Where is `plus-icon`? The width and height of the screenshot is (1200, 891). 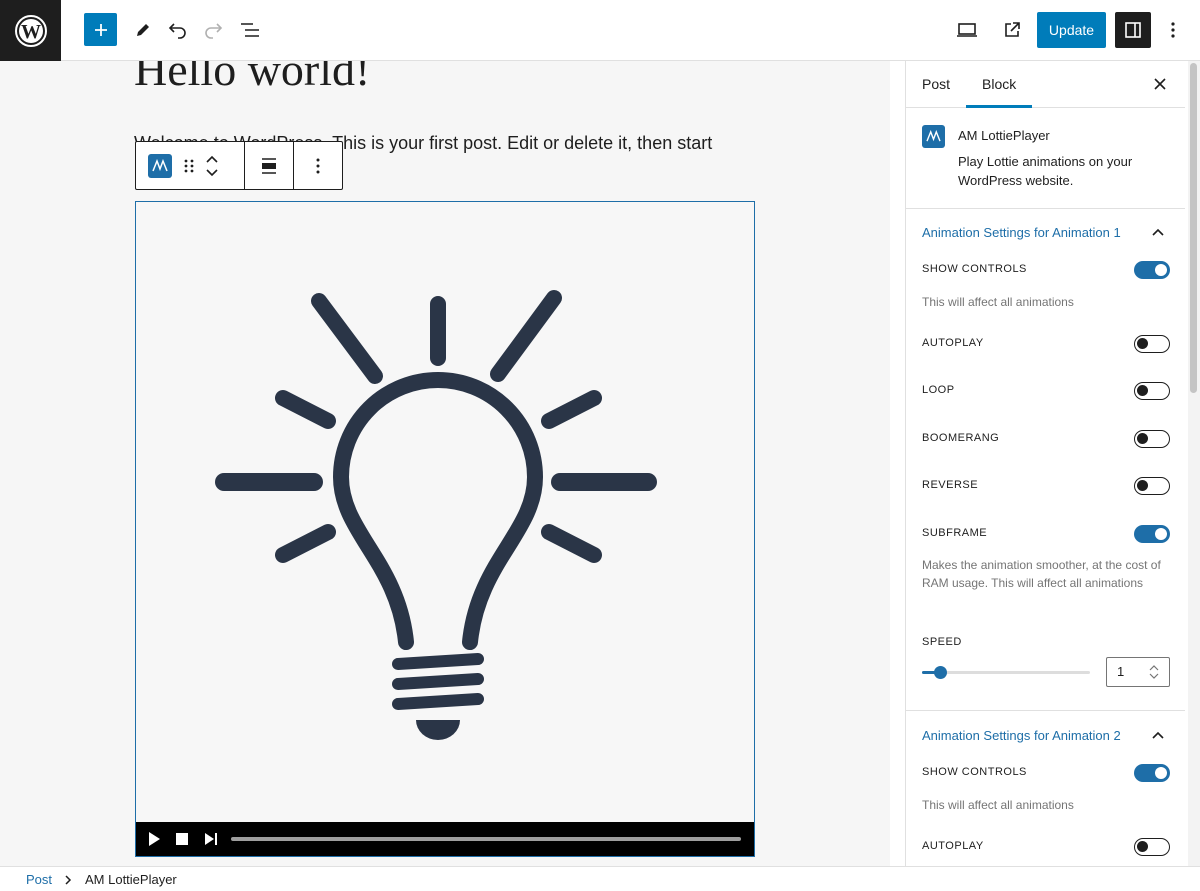
plus-icon is located at coordinates (100, 29).